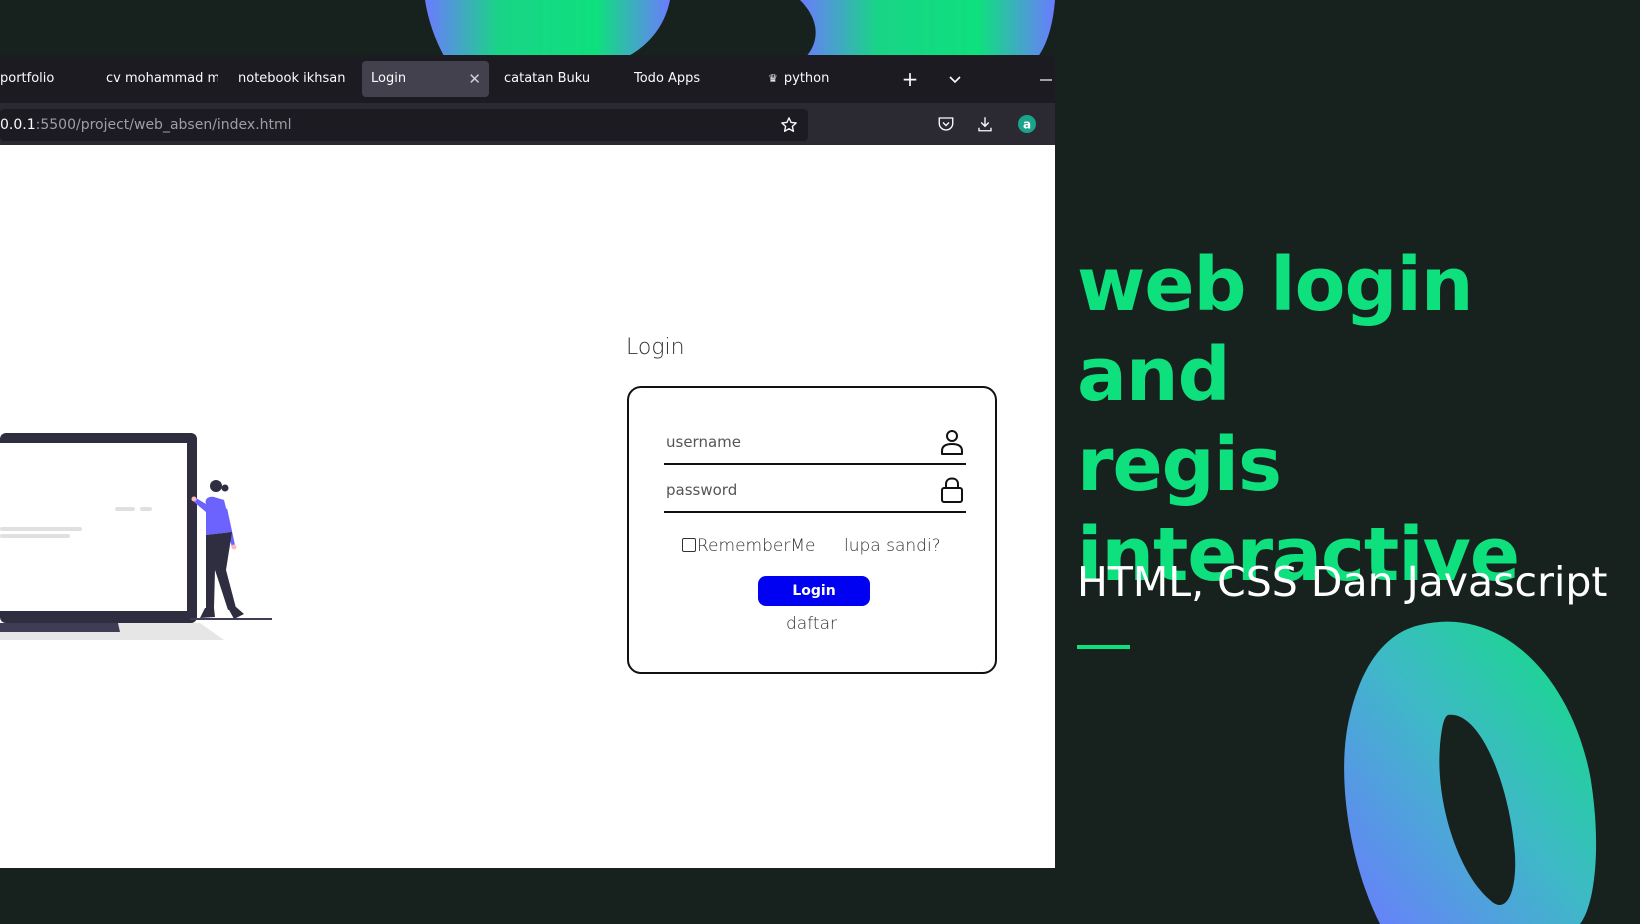  Describe the element at coordinates (404, 125) in the screenshot. I see `url-field: 0.0.1:5500/project/web_absen/index.html` at that location.